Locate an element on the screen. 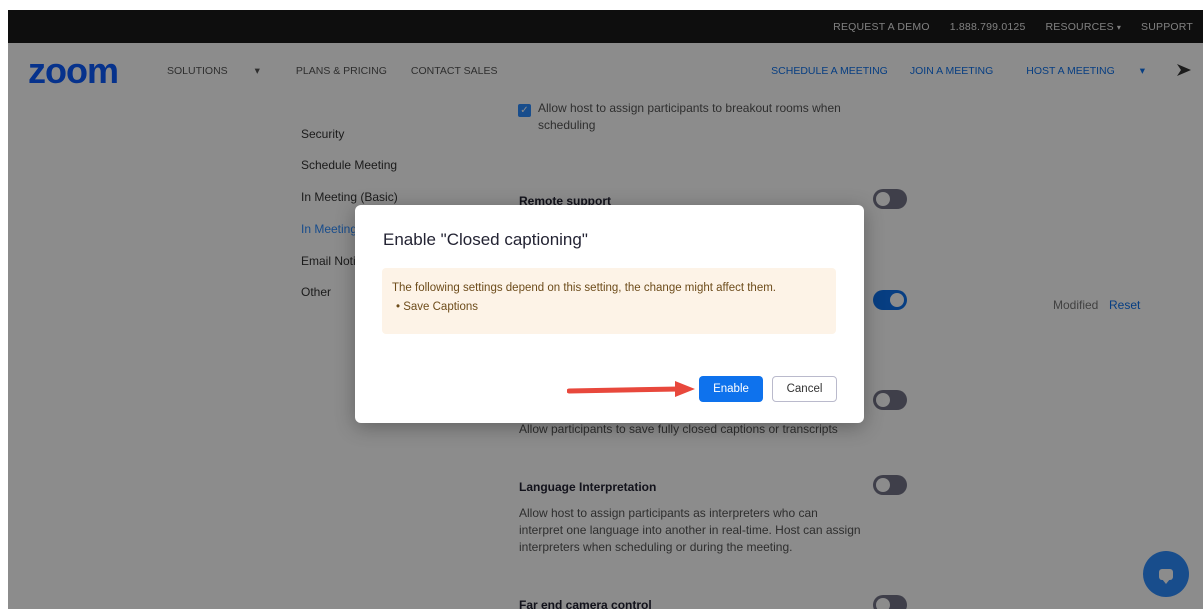  affected-setting-item: • Save Captions is located at coordinates (437, 307).